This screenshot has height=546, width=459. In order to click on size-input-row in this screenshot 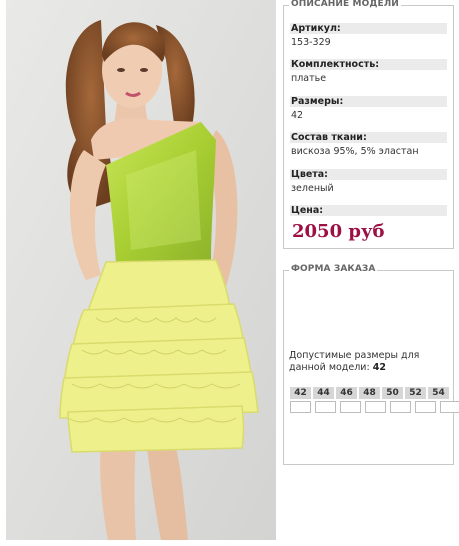, I will do `click(374, 407)`.